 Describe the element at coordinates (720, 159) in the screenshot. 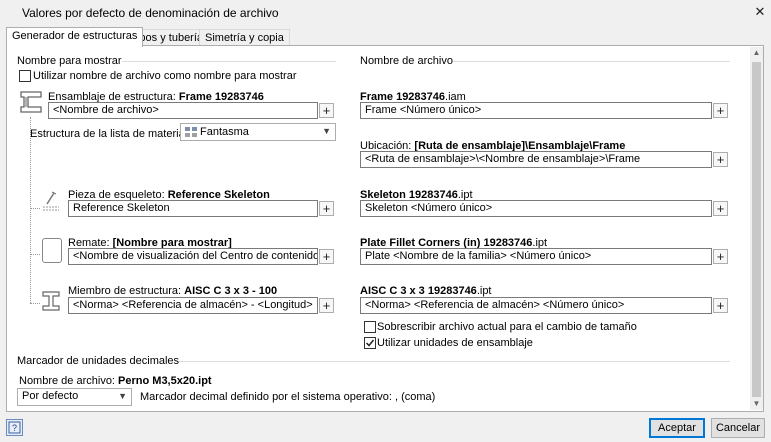

I see `location-add-button: +` at that location.